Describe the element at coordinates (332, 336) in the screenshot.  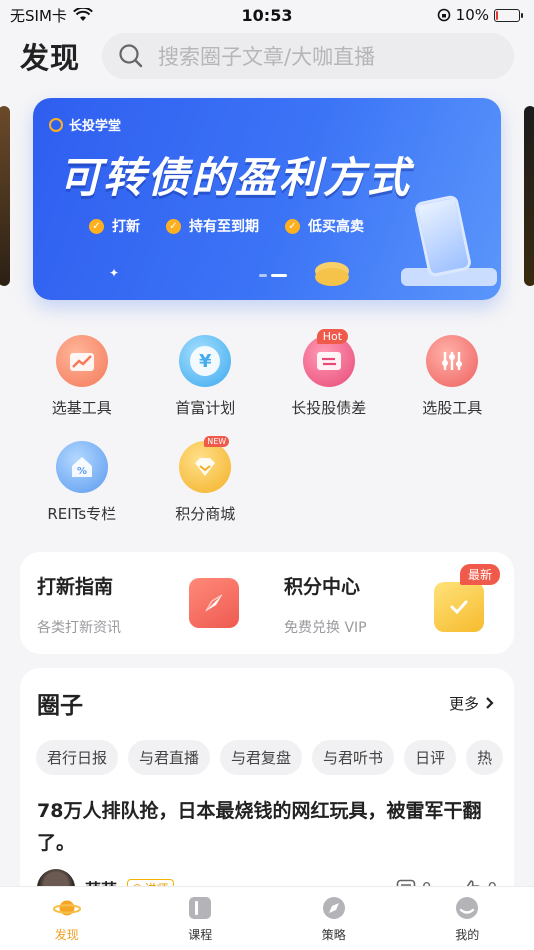
I see `hot-badge: Hot` at that location.